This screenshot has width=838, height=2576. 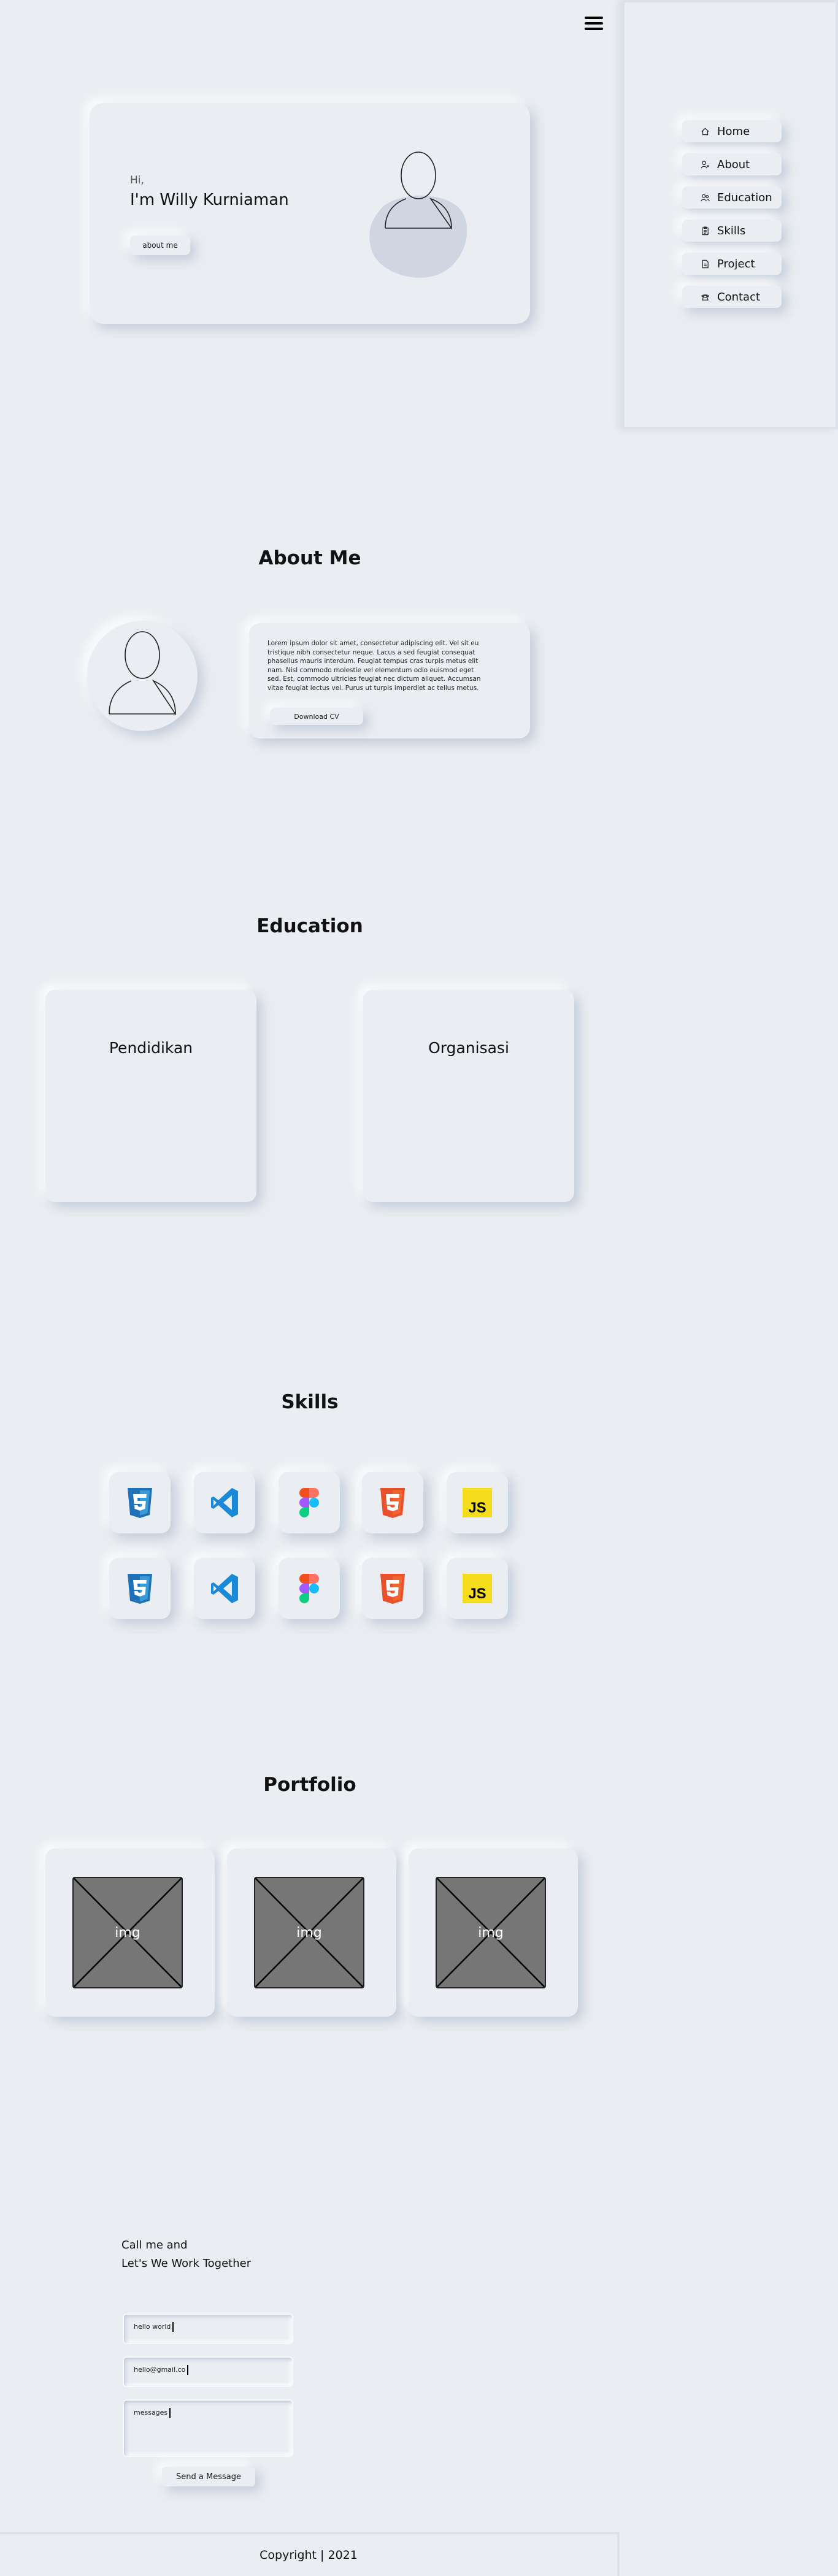 I want to click on copyright-text: Copyright | 2021, so click(x=308, y=2555).